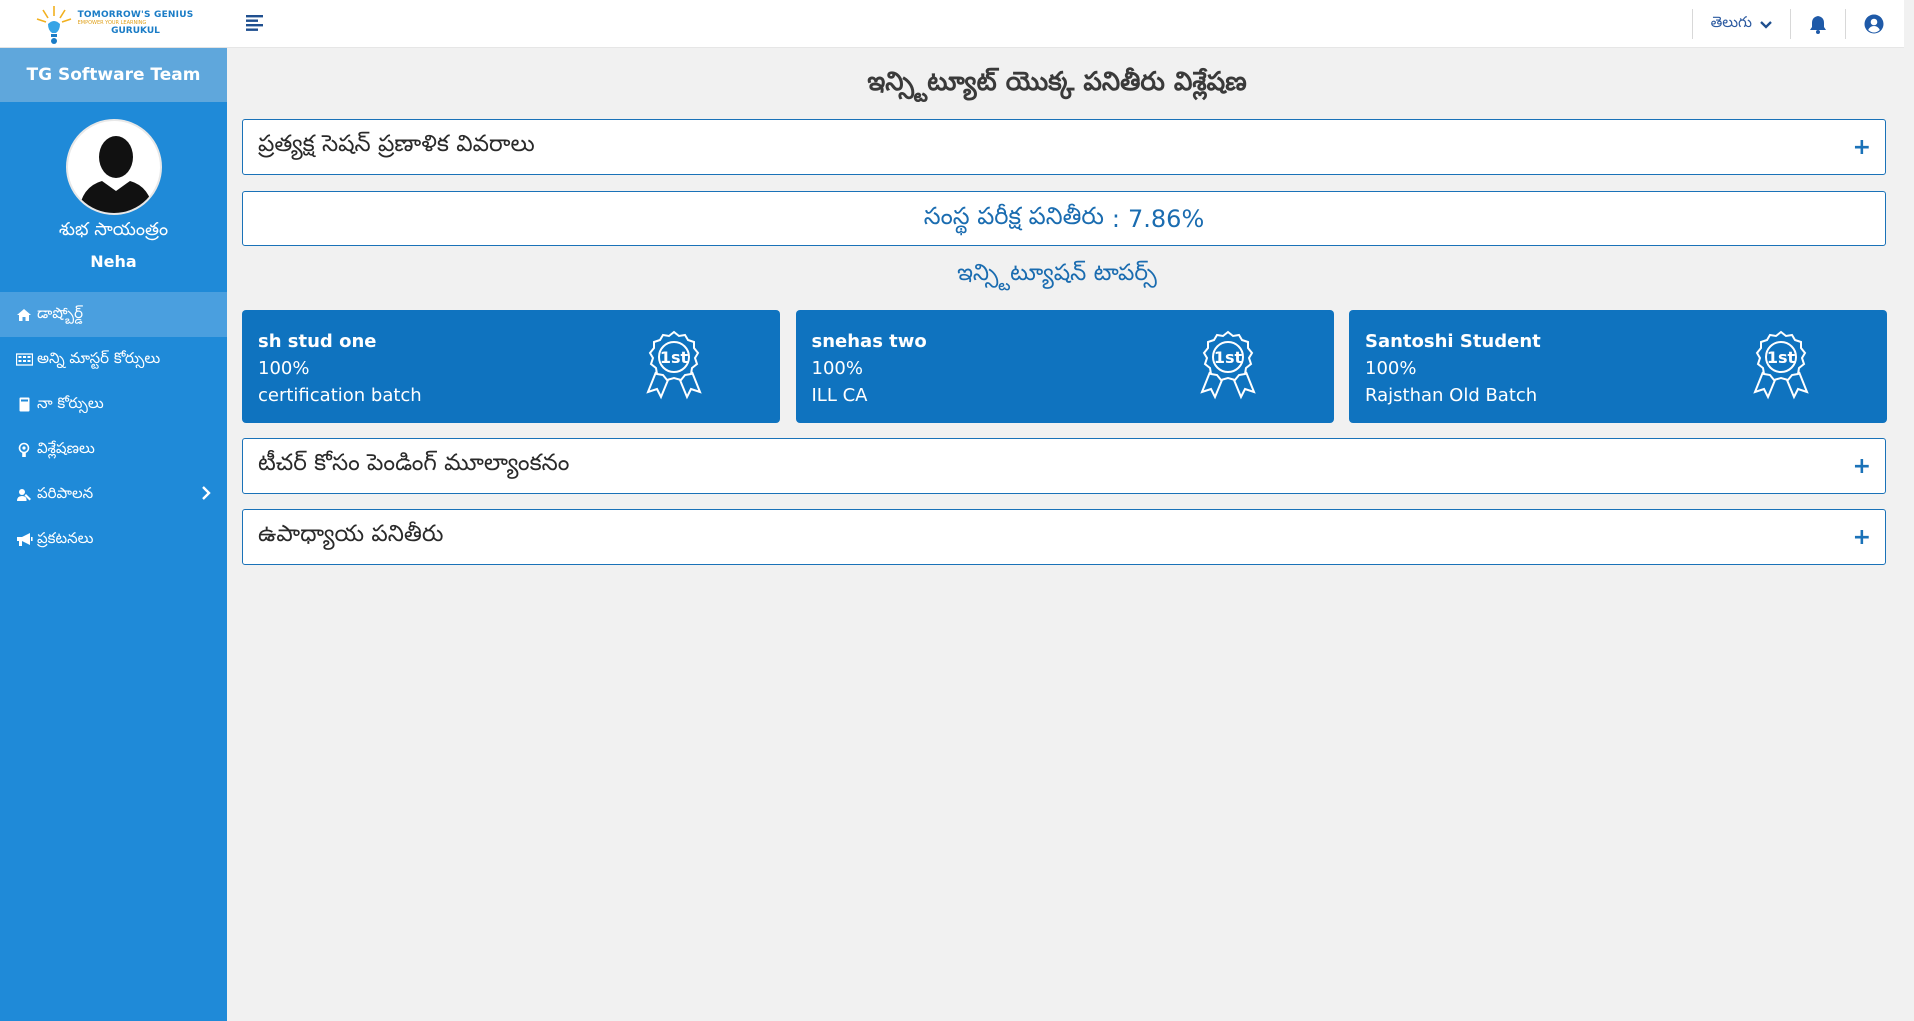 Image resolution: width=1914 pixels, height=1021 pixels. Describe the element at coordinates (24, 315) in the screenshot. I see `home-icon` at that location.